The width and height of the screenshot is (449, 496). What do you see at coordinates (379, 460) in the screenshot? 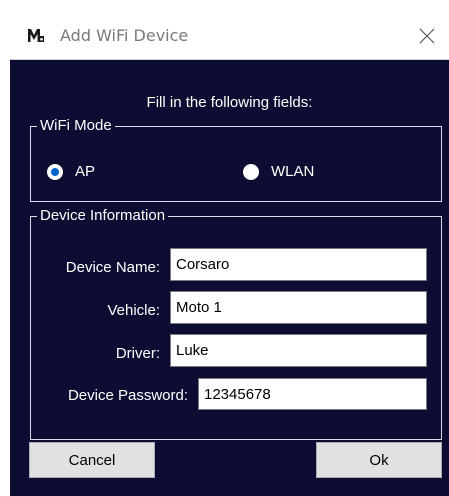
I see `ok-button: Ok` at bounding box center [379, 460].